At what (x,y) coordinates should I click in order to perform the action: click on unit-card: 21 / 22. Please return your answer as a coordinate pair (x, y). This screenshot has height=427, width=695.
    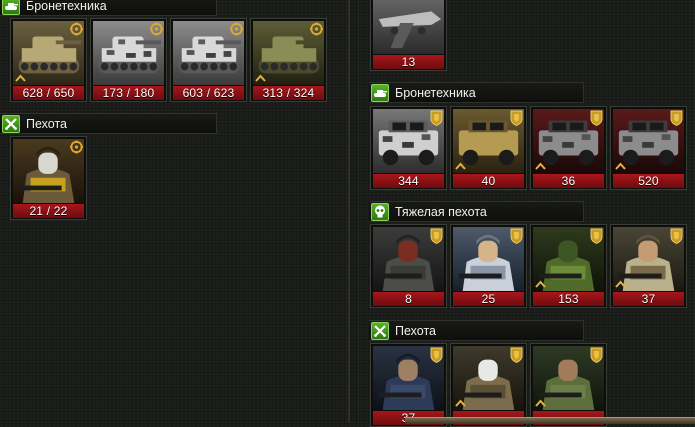
    Looking at the image, I should click on (48, 178).